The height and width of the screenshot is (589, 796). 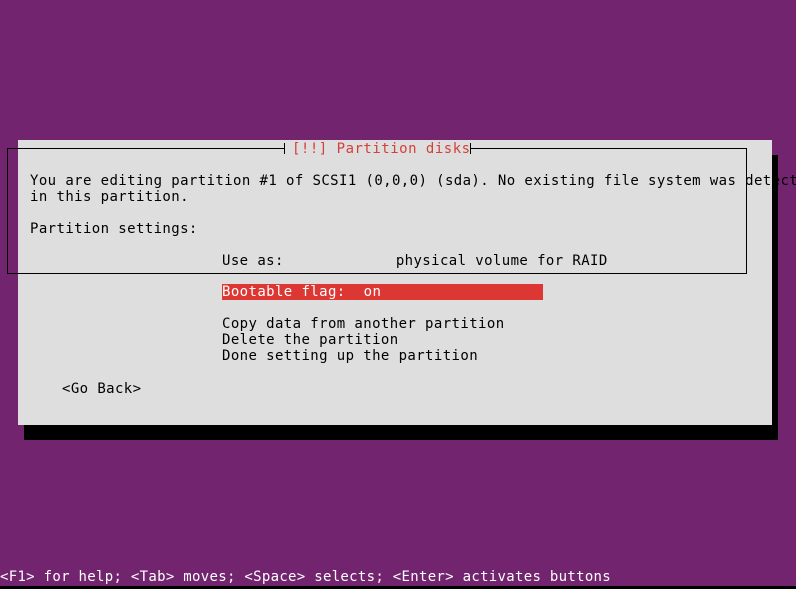 What do you see at coordinates (284, 148) in the screenshot?
I see `title-bracket-left` at bounding box center [284, 148].